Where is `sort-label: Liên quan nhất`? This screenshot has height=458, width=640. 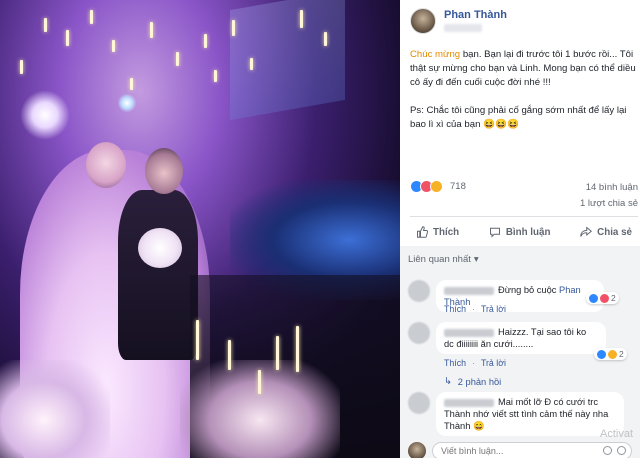 sort-label: Liên quan nhất is located at coordinates (439, 259).